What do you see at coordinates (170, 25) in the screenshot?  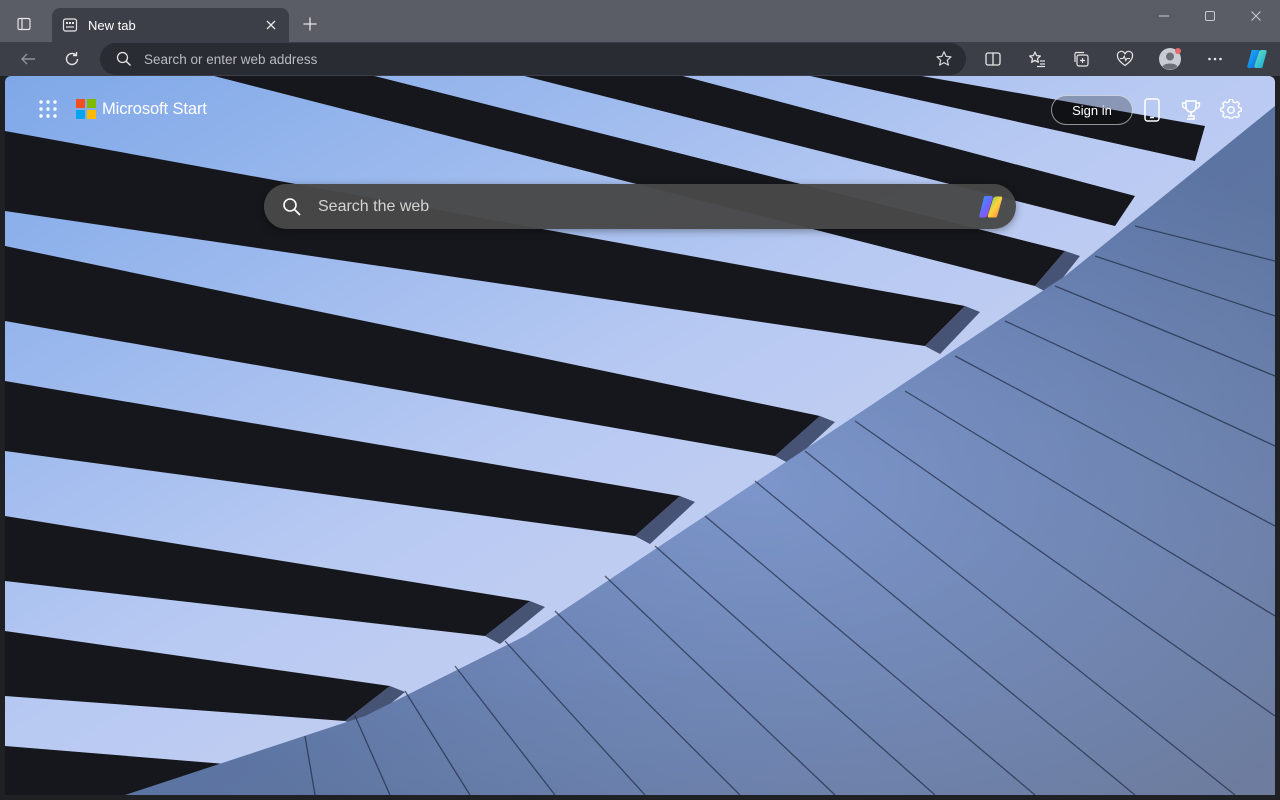 I see `tab-new-tab: New tab` at bounding box center [170, 25].